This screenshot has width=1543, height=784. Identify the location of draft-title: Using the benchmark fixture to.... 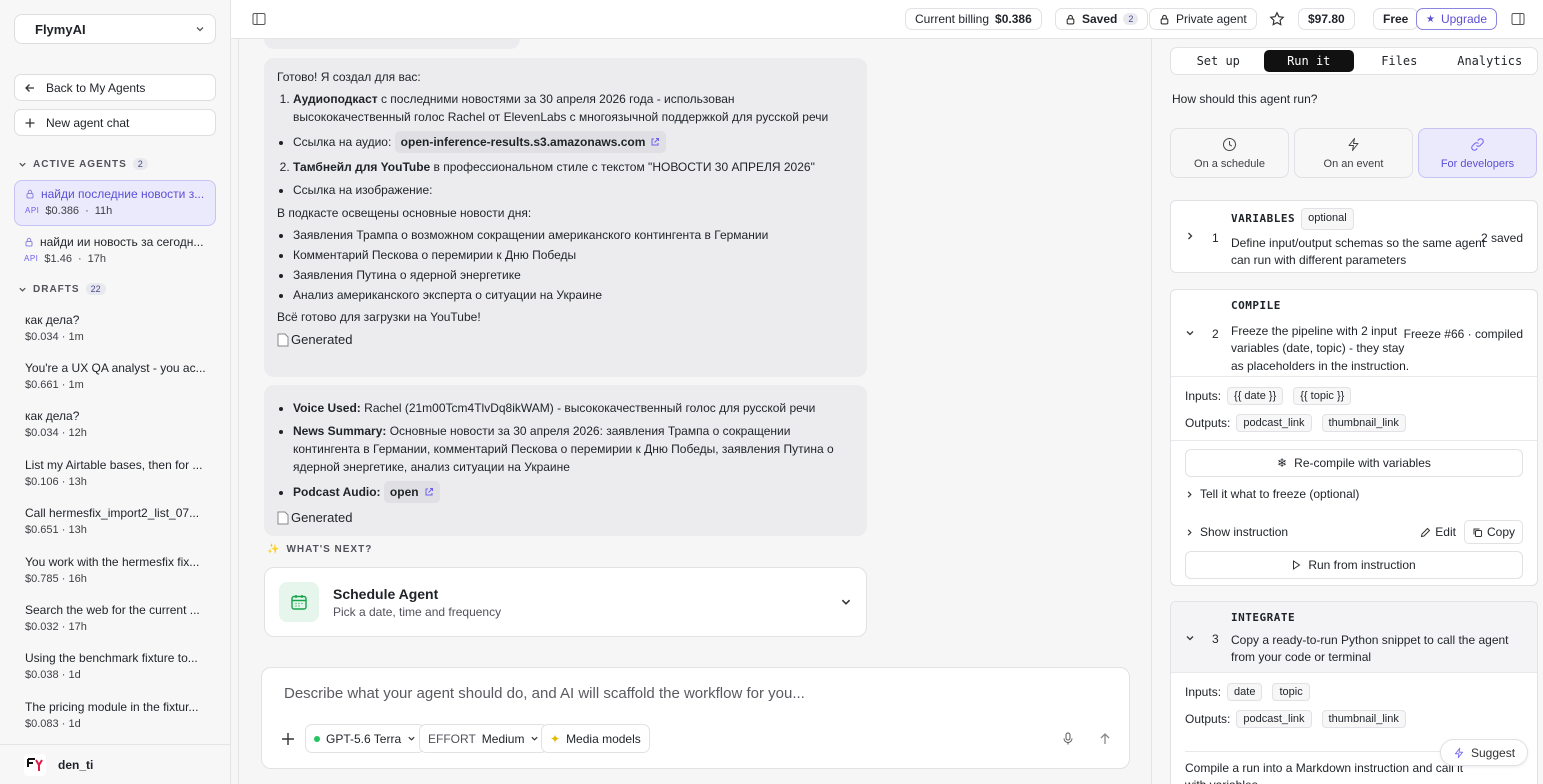
(111, 658).